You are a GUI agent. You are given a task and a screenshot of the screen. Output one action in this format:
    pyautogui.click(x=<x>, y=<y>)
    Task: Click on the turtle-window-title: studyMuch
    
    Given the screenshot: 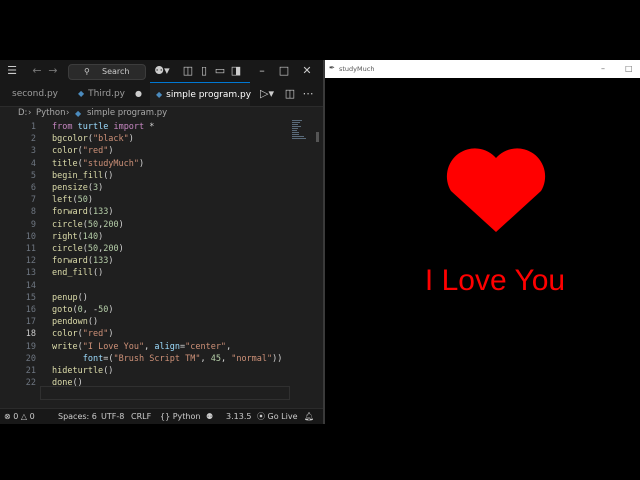 What is the action you would take?
    pyautogui.click(x=357, y=69)
    